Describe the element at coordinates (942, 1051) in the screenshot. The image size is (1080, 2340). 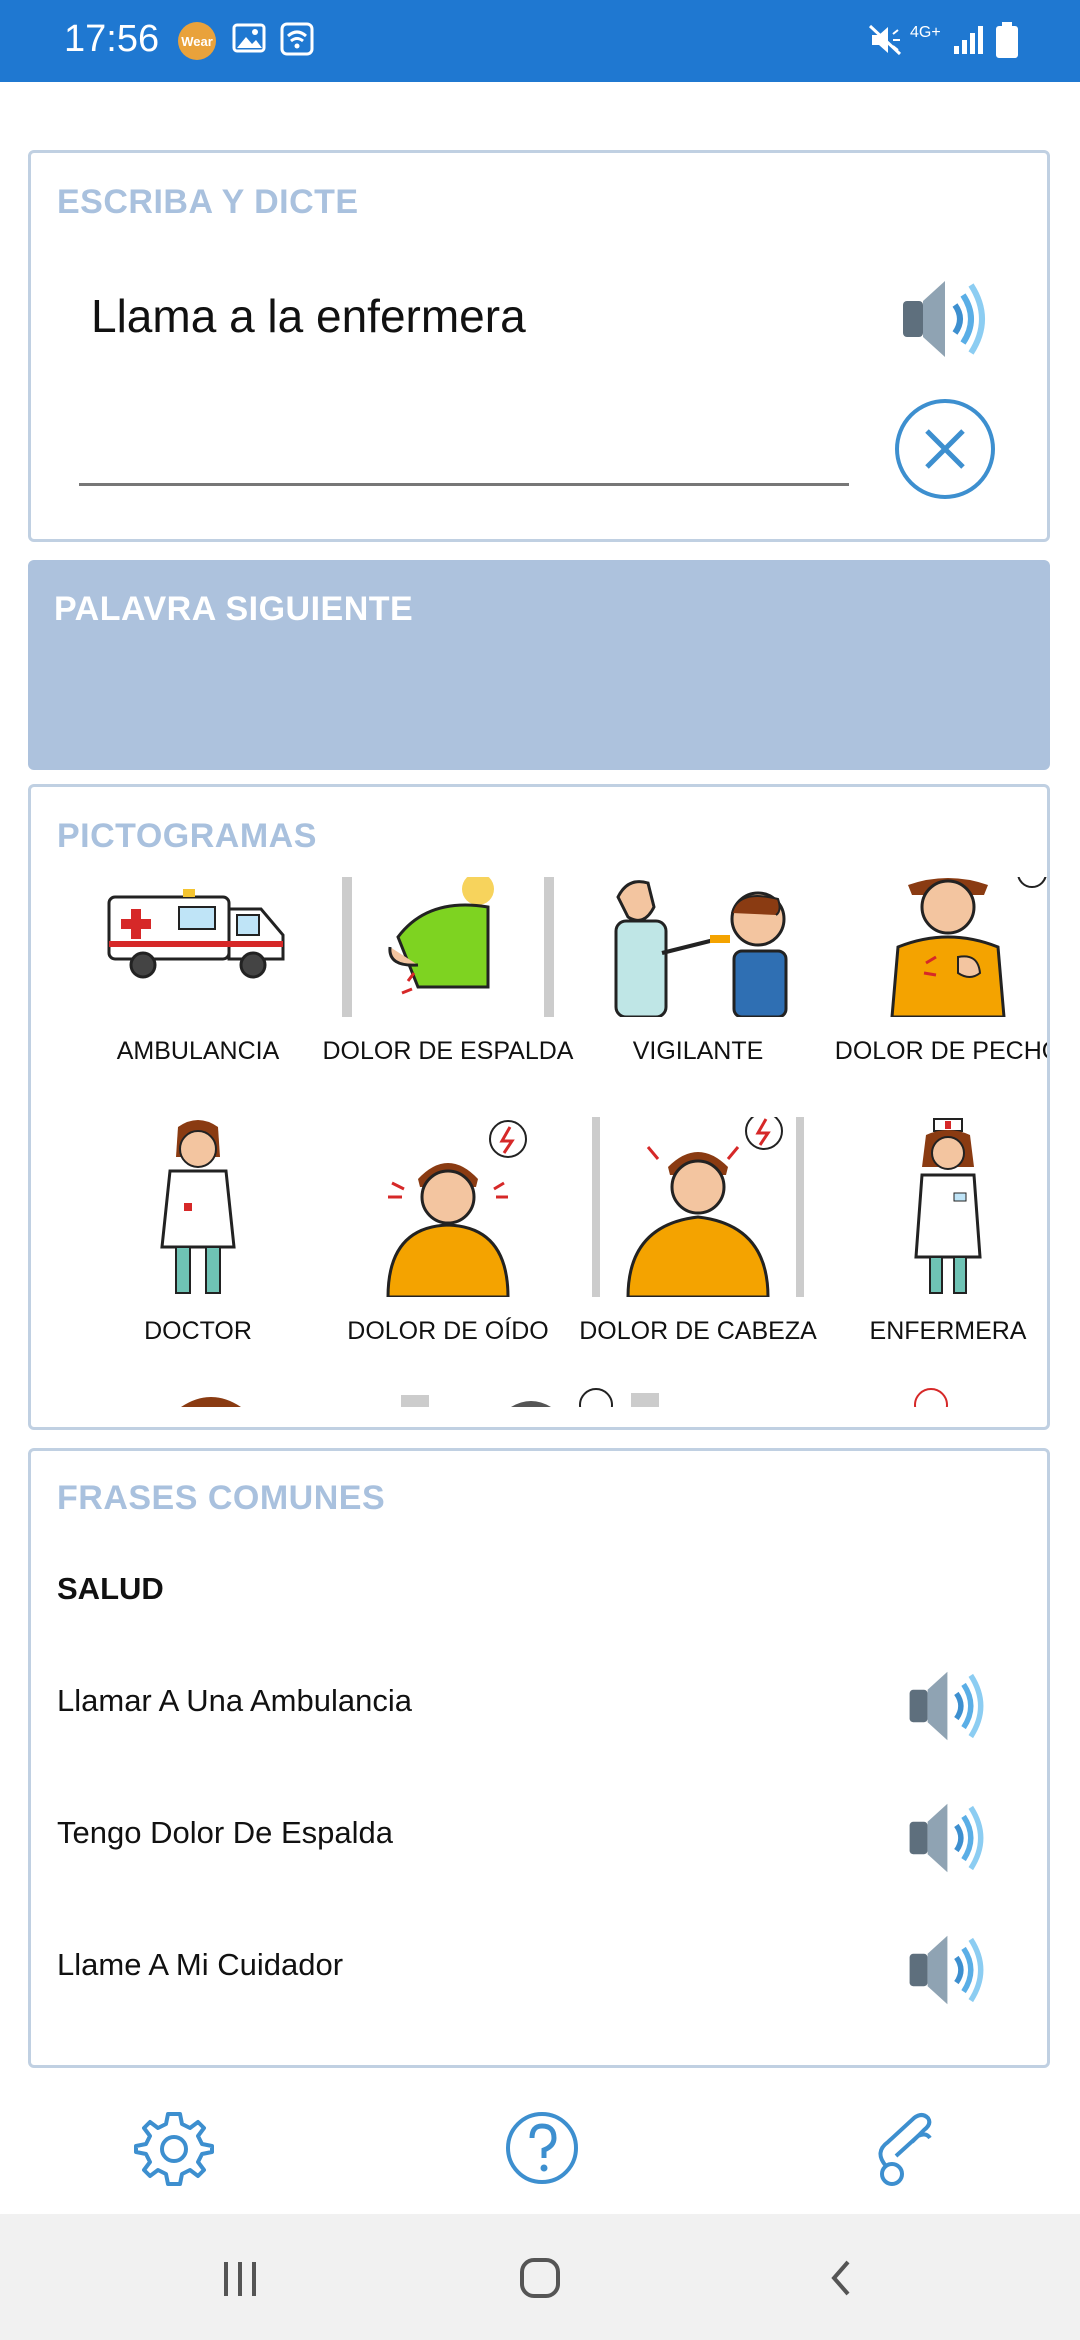
I see `pictogram-label: DOLOR DE PECHO` at that location.